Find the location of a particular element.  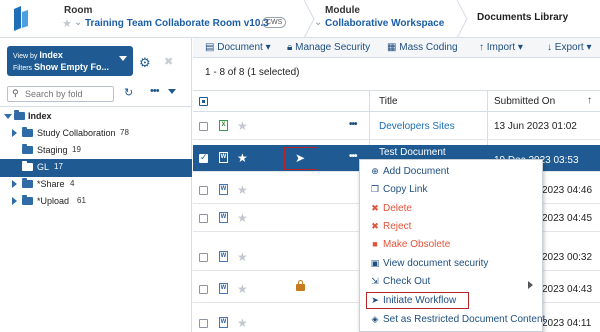

check-out-icon: ⇲ is located at coordinates (375, 281).